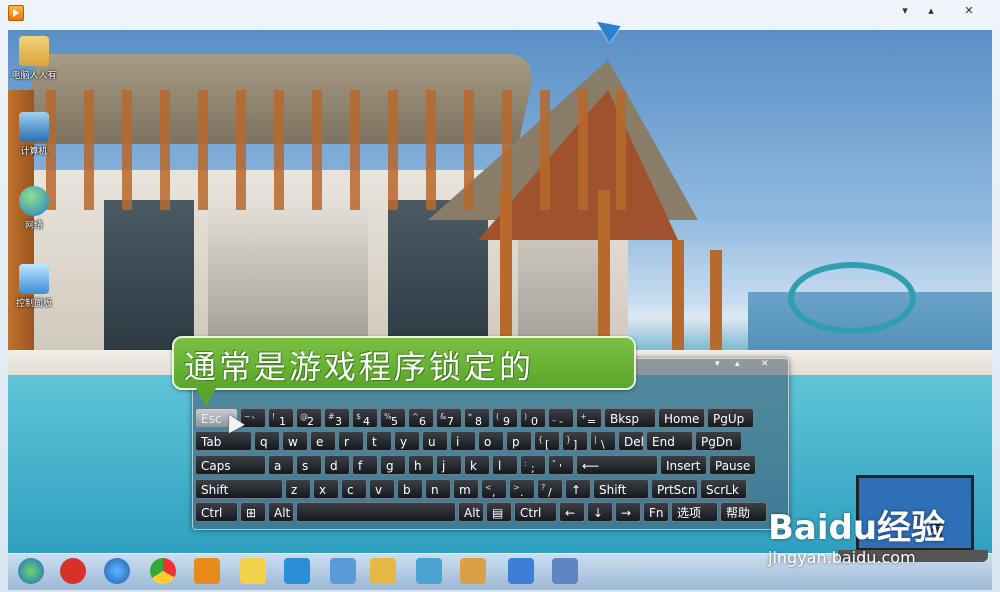 This screenshot has width=1000, height=592. I want to click on key-row5-9: →, so click(628, 512).